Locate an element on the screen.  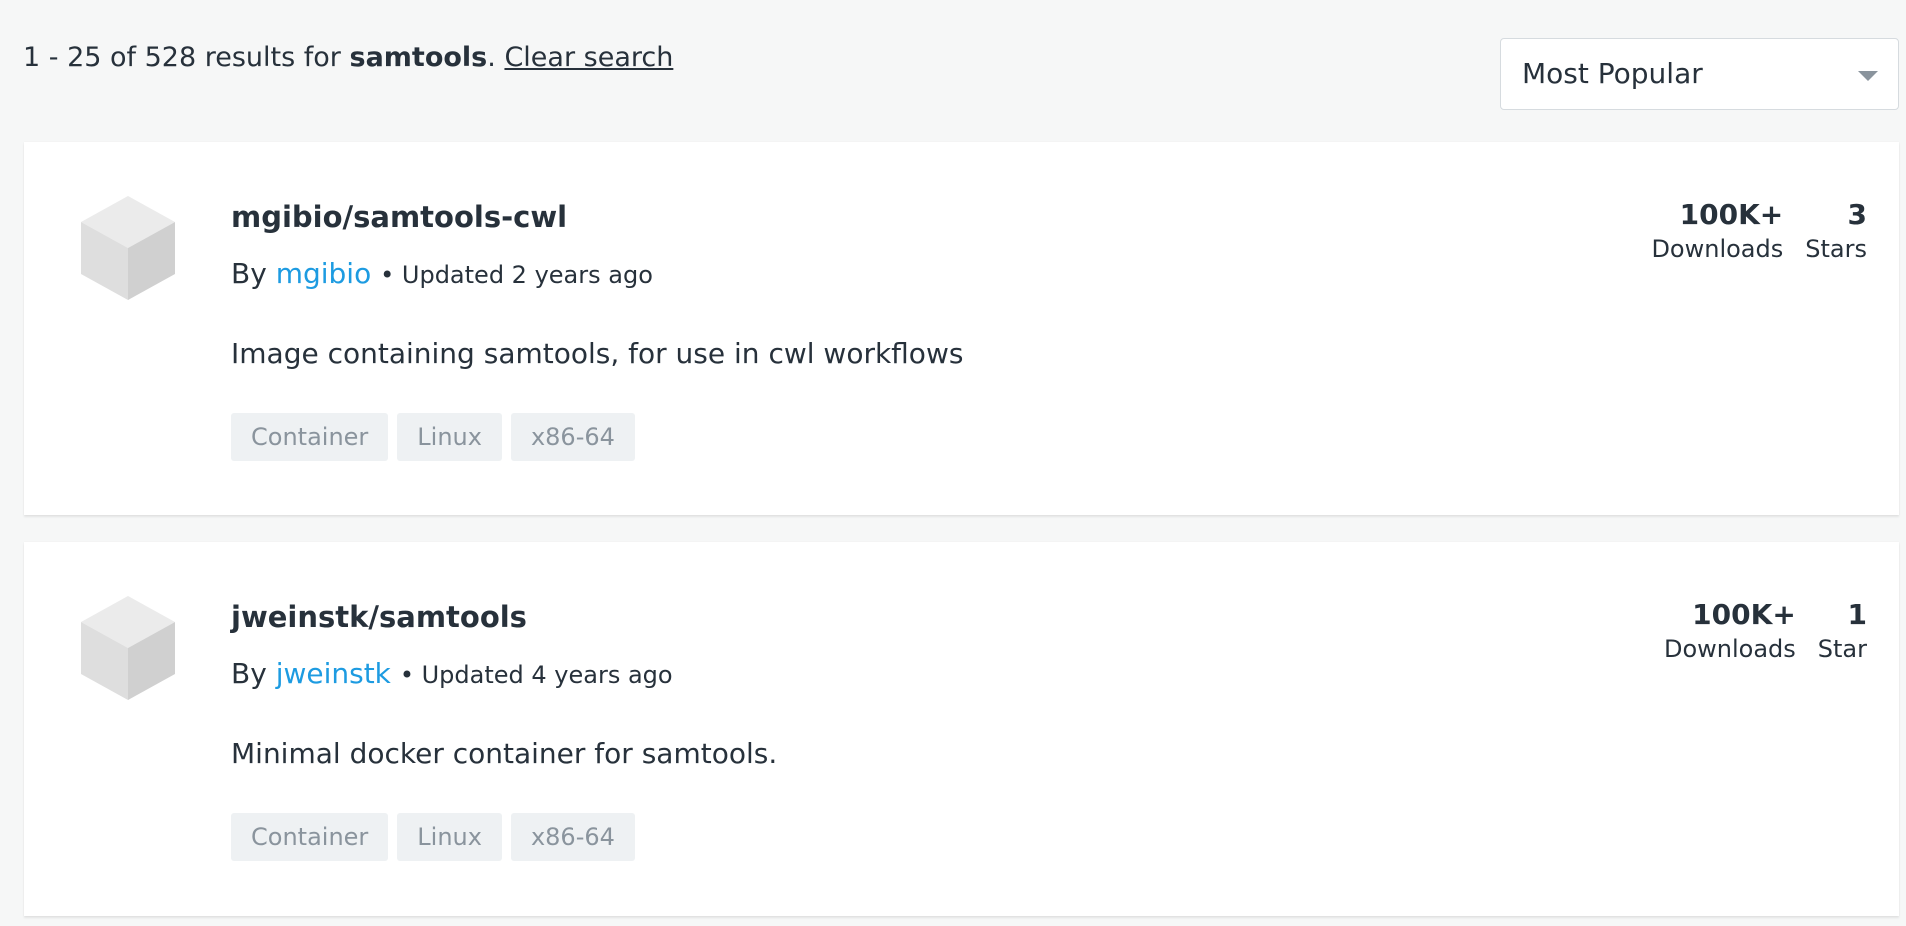
repo-name: mgibio/samtools-cwl is located at coordinates (399, 217).